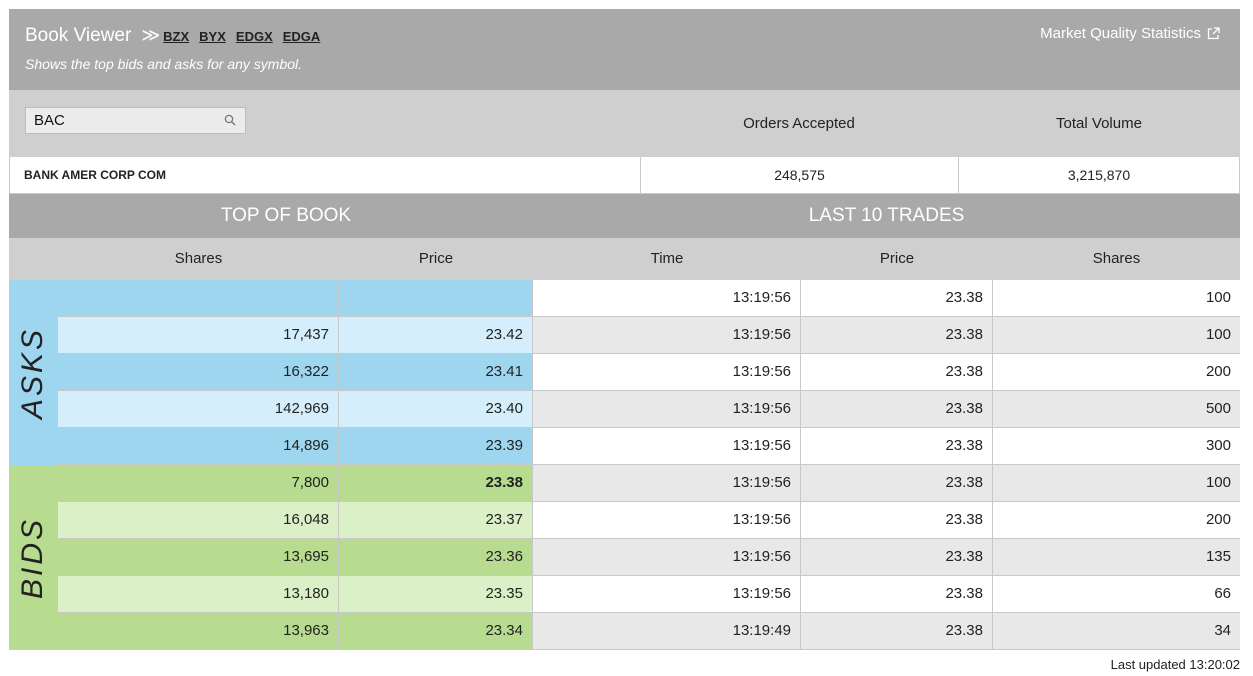 Image resolution: width=1253 pixels, height=676 pixels. Describe the element at coordinates (436, 298) in the screenshot. I see `ask-price` at that location.